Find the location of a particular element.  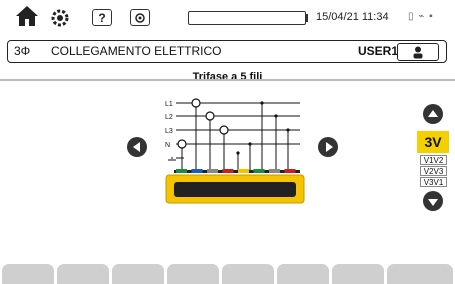

user-button is located at coordinates (418, 52).